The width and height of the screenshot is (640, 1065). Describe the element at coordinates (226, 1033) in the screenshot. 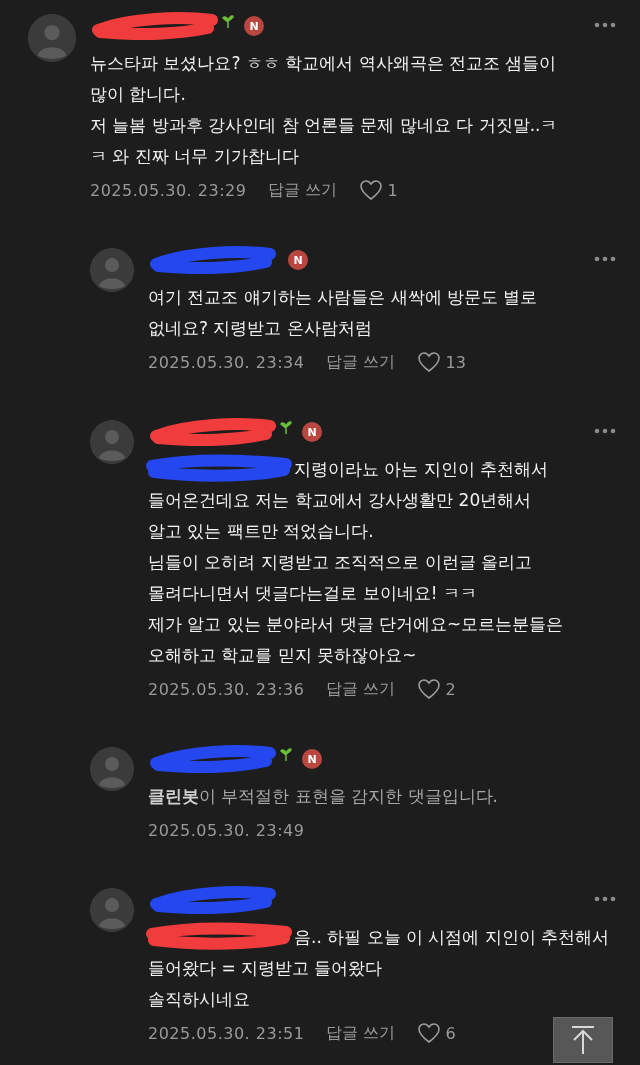

I see `comment-date: 2025.05.30. 23:51` at that location.